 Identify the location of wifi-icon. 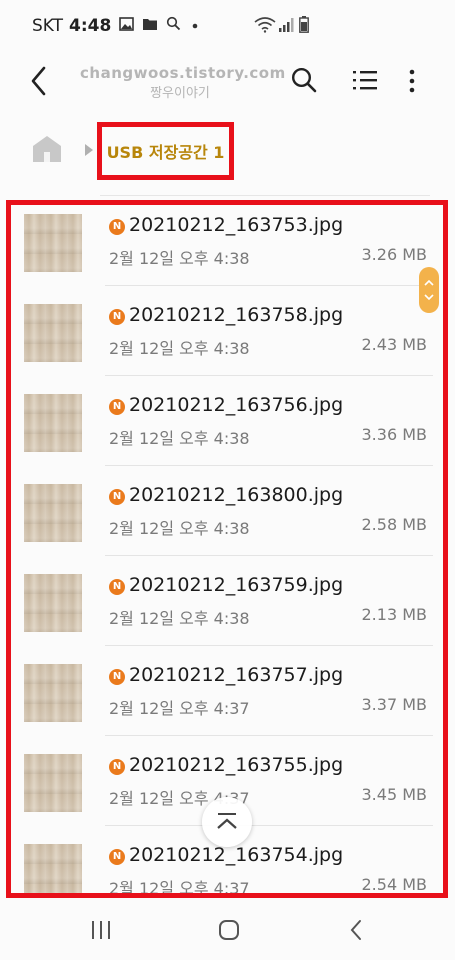
(265, 26).